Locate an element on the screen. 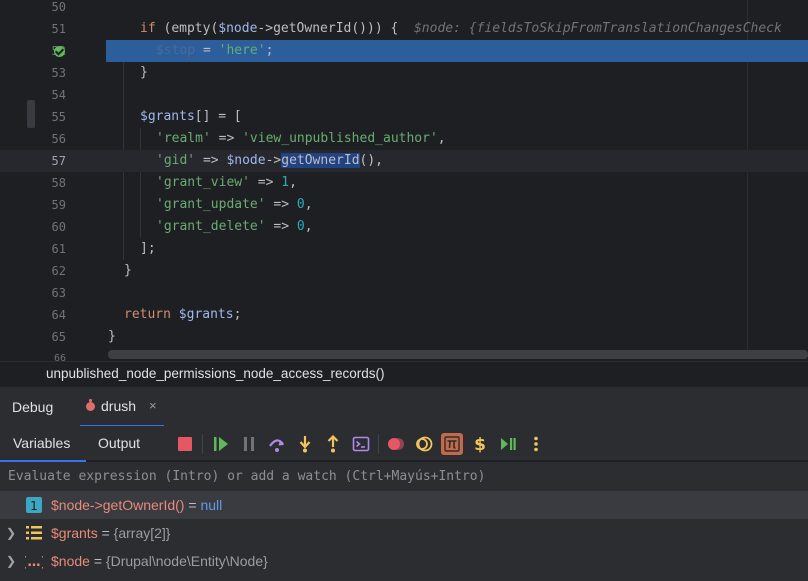 This screenshot has height=581, width=808. step-out-button is located at coordinates (333, 444).